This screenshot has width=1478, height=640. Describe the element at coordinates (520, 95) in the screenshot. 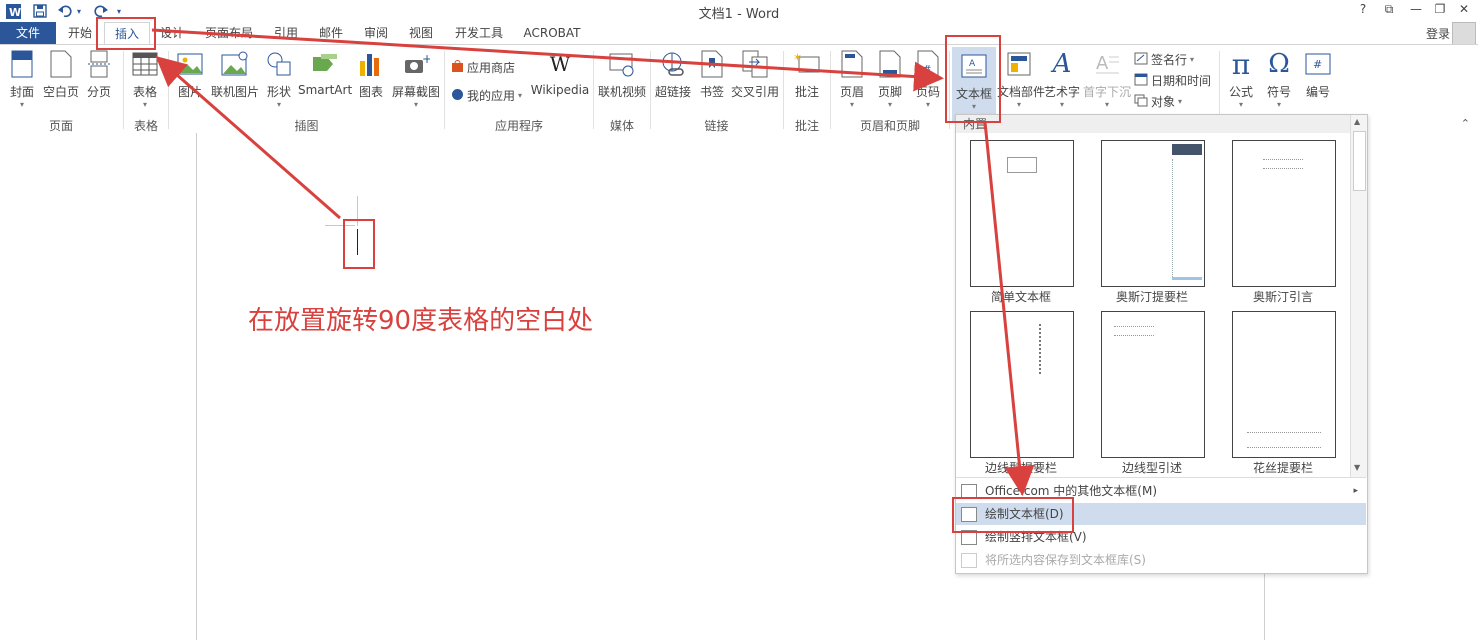

I see `my-apps-dropdown-icon: ▾` at that location.